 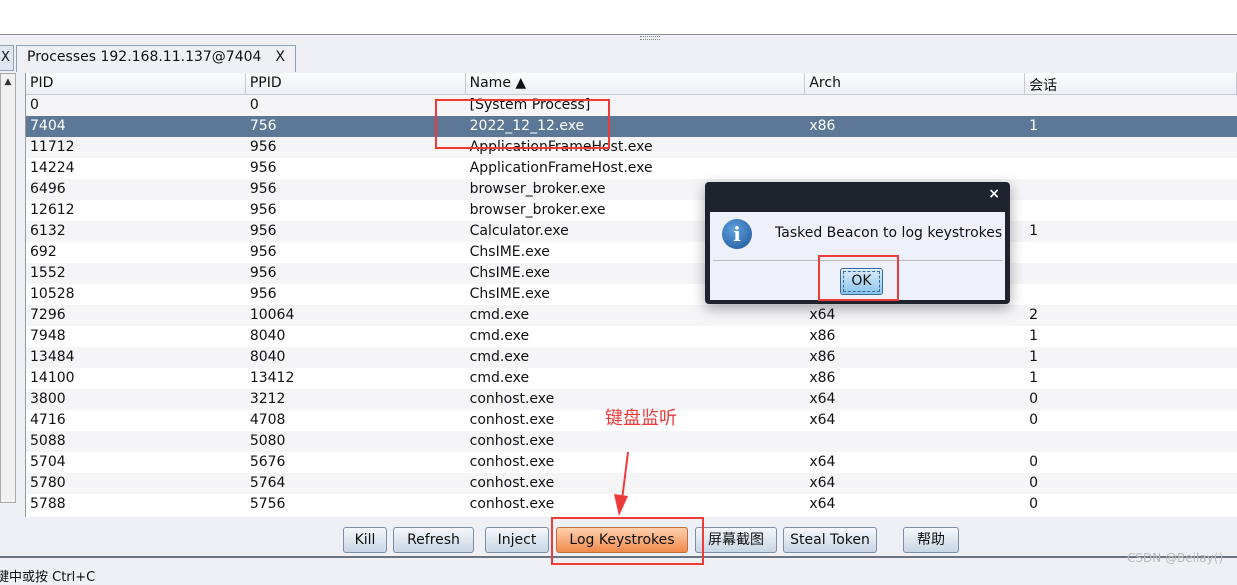 I want to click on cell-pid: 0, so click(x=34, y=105).